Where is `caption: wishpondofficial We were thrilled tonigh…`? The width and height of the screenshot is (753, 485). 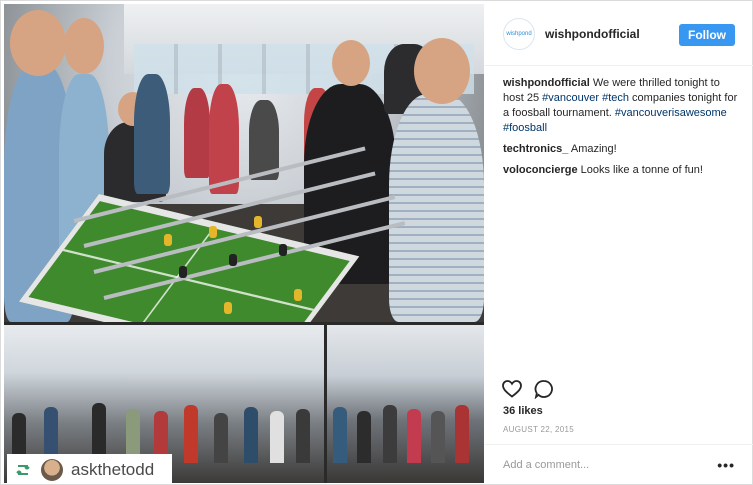 caption: wishpondofficial We were thrilled tonigh… is located at coordinates (621, 106).